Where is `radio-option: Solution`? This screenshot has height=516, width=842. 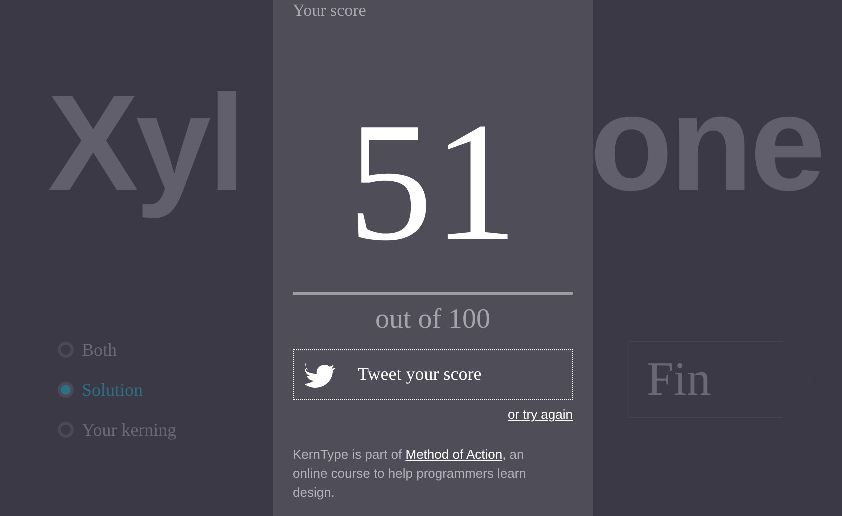
radio-option: Solution is located at coordinates (117, 390).